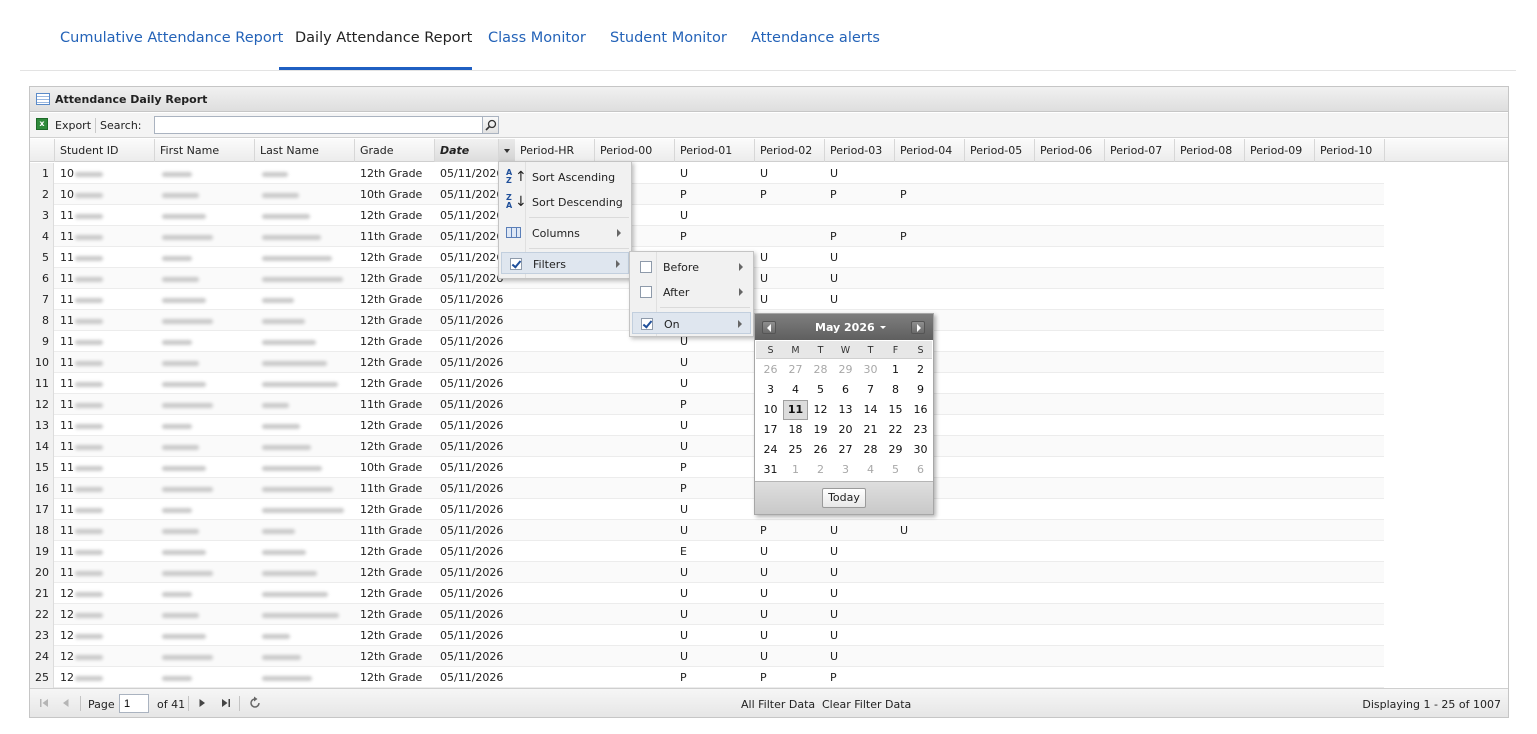  I want to click on tab-cumulative-attendance-report: Cumulative Attendance Report, so click(171, 38).